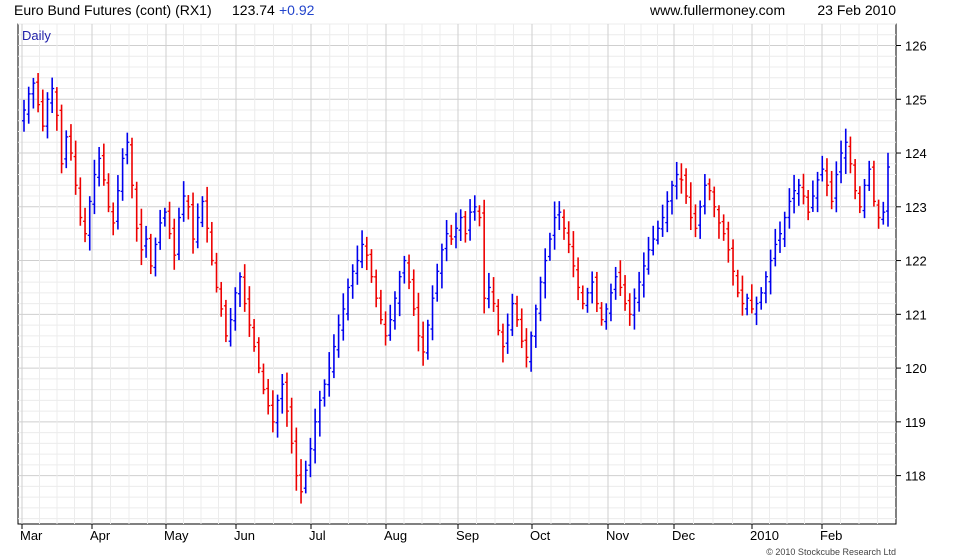  Describe the element at coordinates (916, 261) in the screenshot. I see `y-tick-label: 122` at that location.